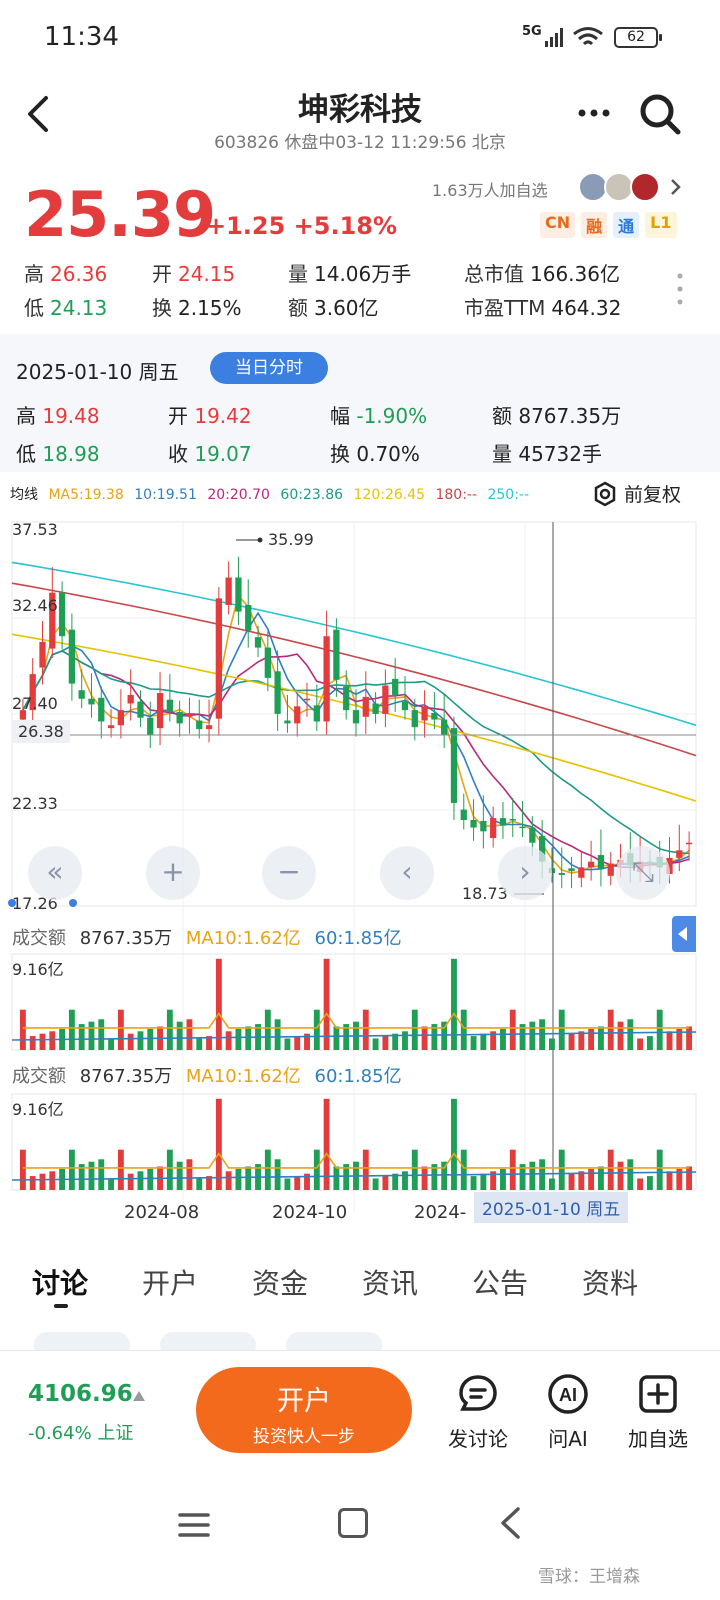 This screenshot has height=1600, width=720. Describe the element at coordinates (66, 274) in the screenshot. I see `stat-high: 高 26.36` at that location.